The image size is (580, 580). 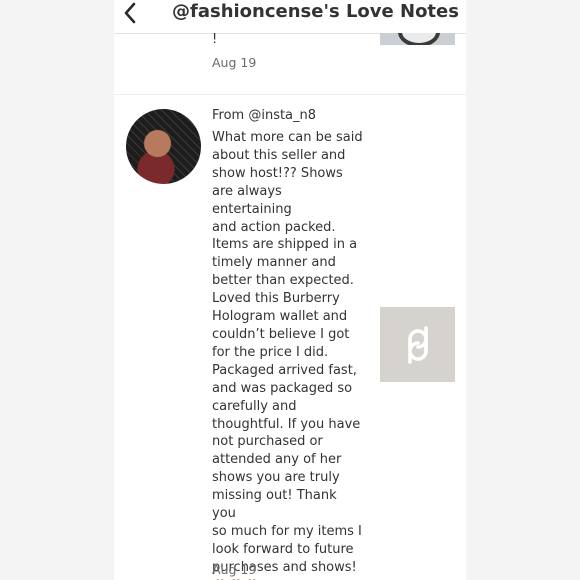 I want to click on divider, so click(x=290, y=94).